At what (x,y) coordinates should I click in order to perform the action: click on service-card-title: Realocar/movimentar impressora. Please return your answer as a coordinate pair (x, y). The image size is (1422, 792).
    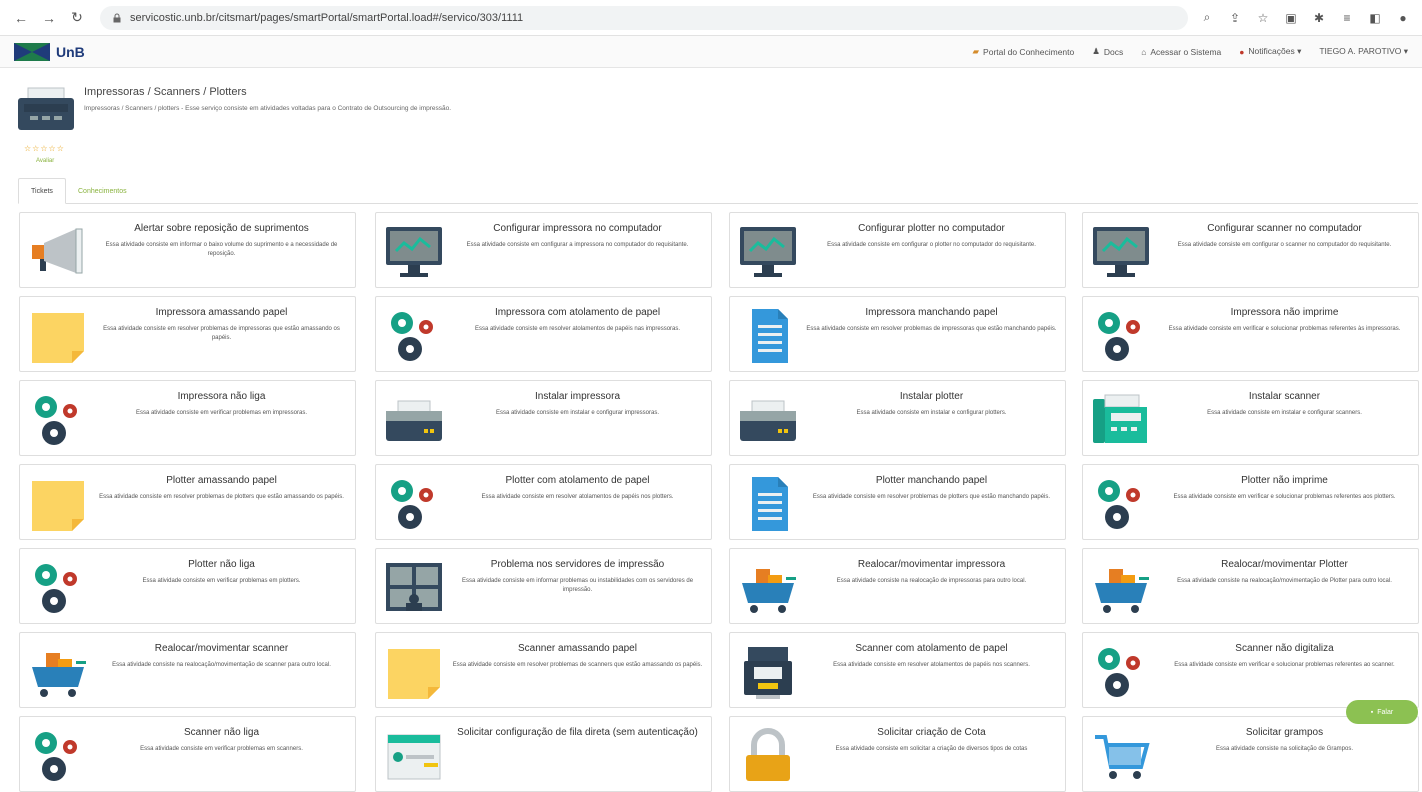
    Looking at the image, I should click on (931, 564).